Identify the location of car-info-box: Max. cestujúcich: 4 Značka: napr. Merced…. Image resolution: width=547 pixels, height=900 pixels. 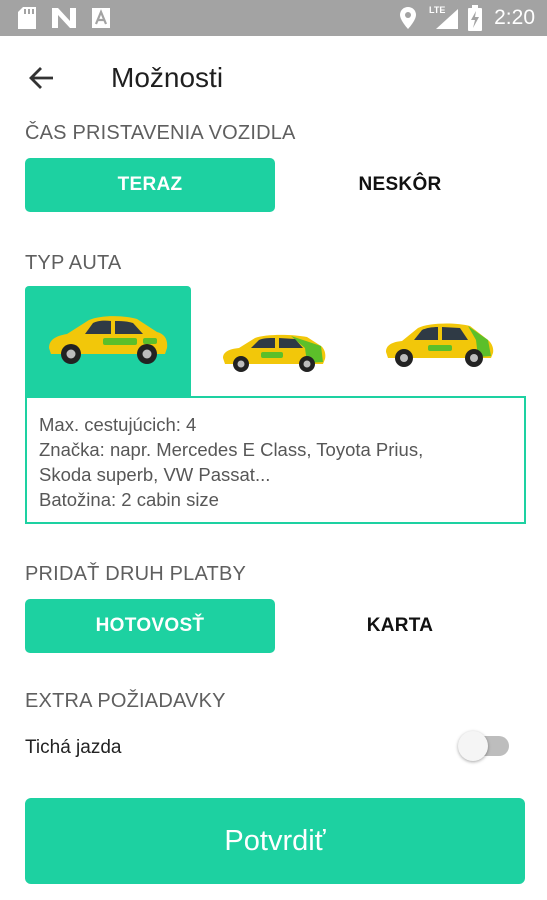
(275, 460).